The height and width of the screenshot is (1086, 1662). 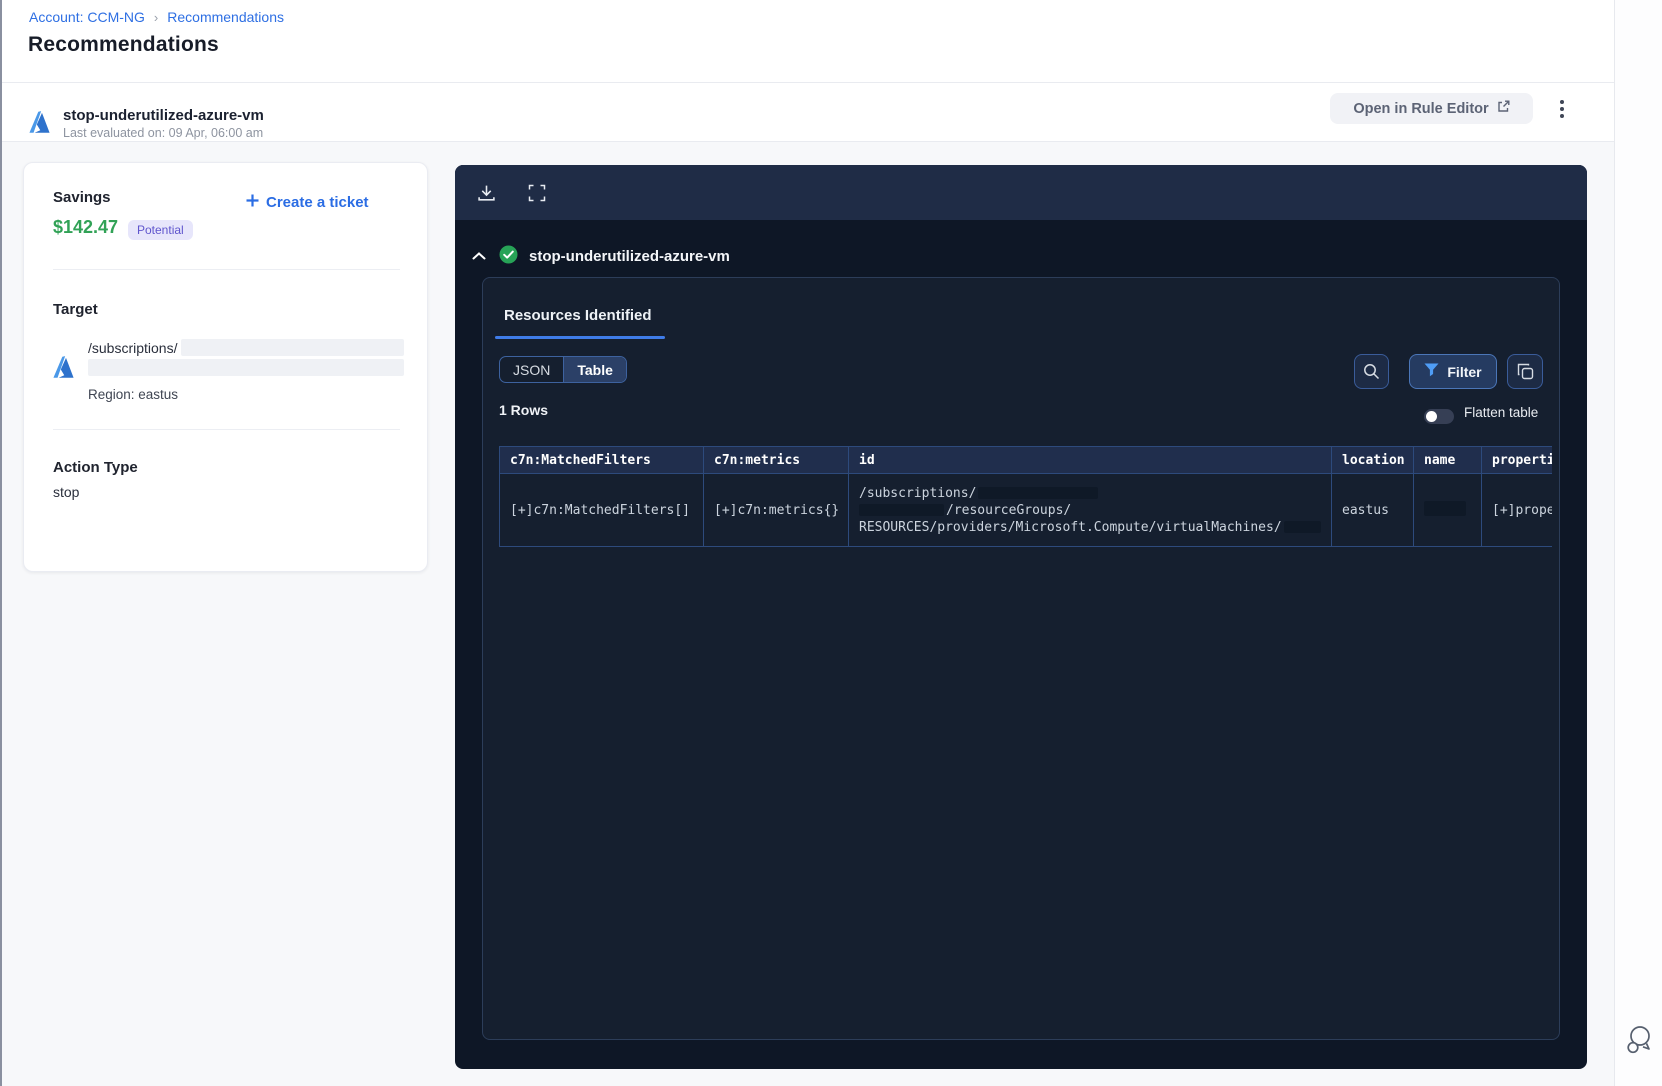 I want to click on breadcrumb: Account: CCM-NG › Recommendations, so click(x=156, y=17).